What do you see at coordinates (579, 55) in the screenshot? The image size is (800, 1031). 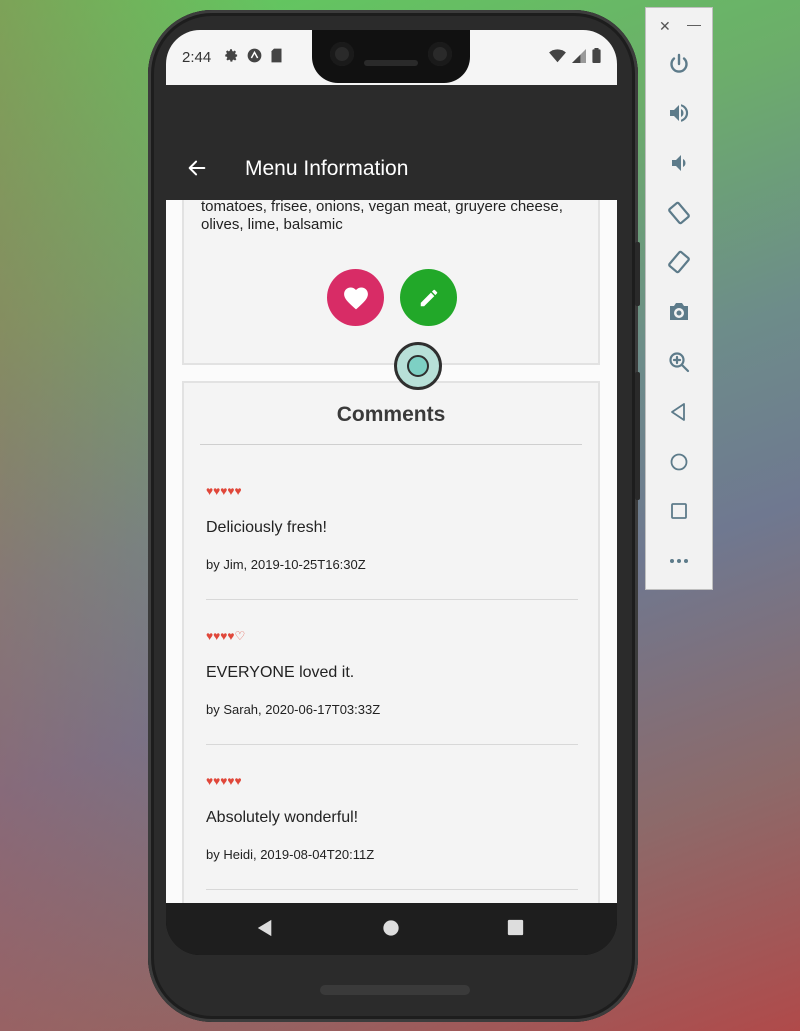 I see `signal-icon` at bounding box center [579, 55].